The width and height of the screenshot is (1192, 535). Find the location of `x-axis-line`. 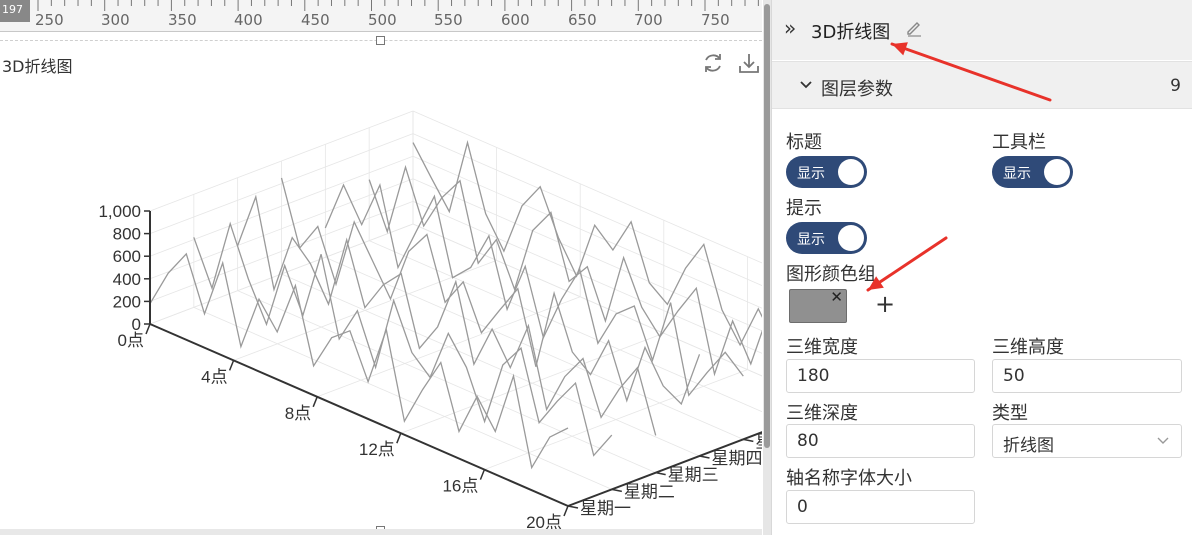

x-axis-line is located at coordinates (359, 415).